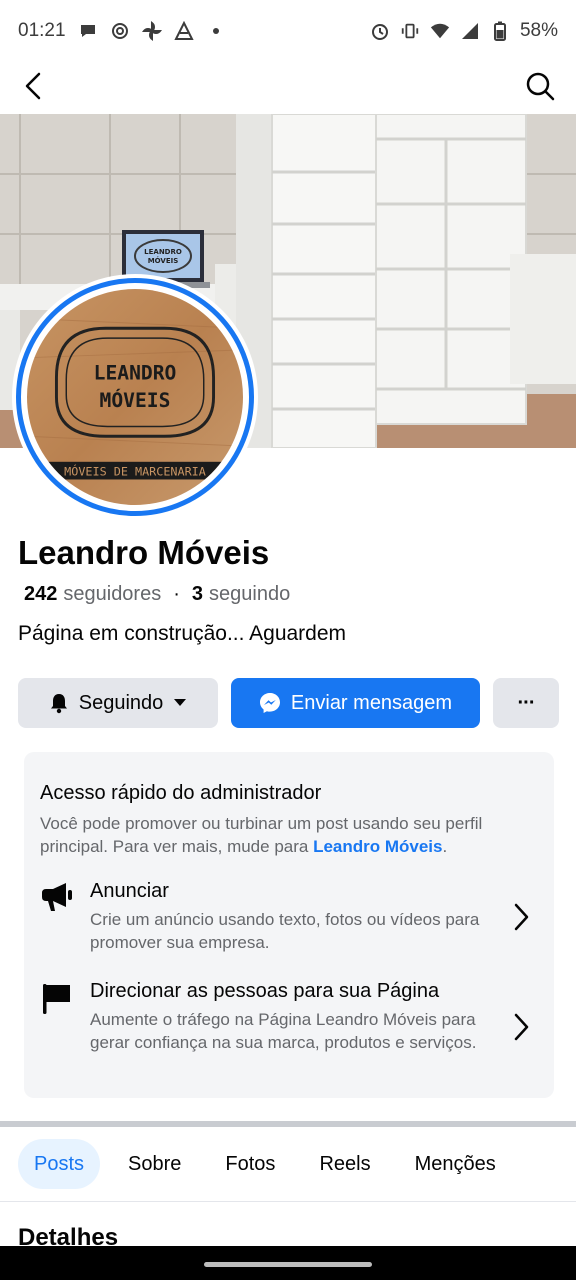 The height and width of the screenshot is (1280, 576). What do you see at coordinates (59, 1164) in the screenshot?
I see `tab-posts: Posts` at bounding box center [59, 1164].